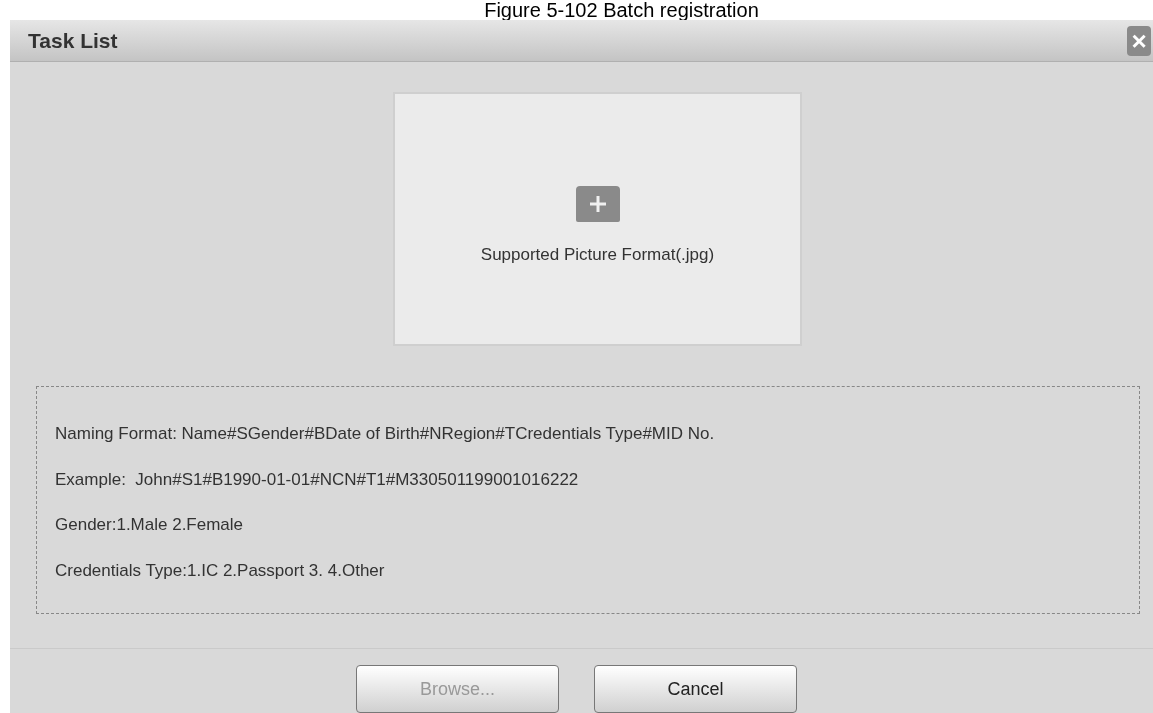 The height and width of the screenshot is (713, 1153). Describe the element at coordinates (317, 479) in the screenshot. I see `info-line: Example: John#S1#B1990-01-01#NCN#T1#M330501199001016222` at that location.